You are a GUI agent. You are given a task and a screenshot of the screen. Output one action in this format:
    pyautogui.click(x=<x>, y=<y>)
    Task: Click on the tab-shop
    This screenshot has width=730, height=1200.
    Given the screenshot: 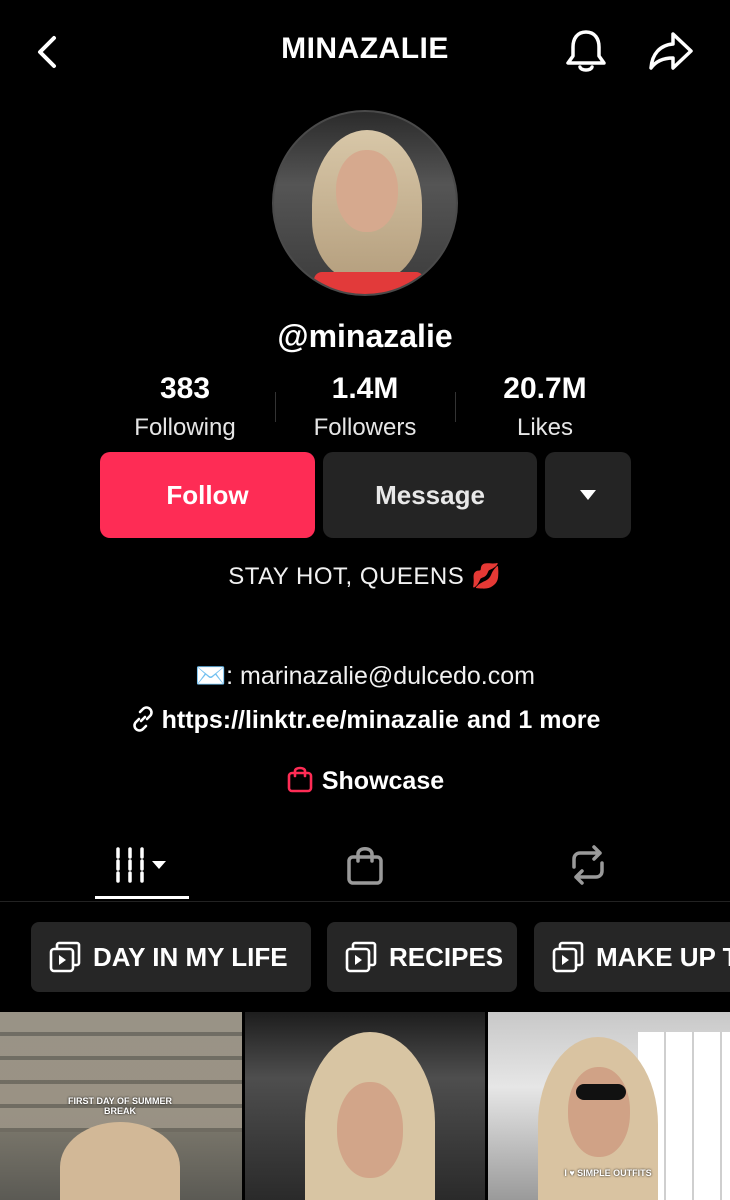 What is the action you would take?
    pyautogui.click(x=365, y=865)
    